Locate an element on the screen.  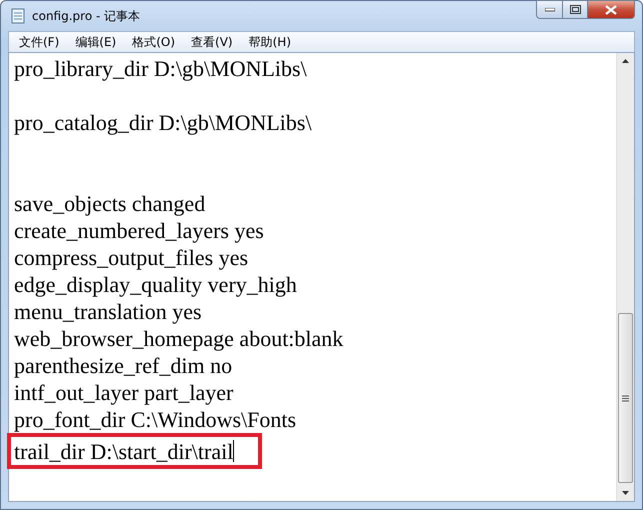
menu-item: 格式(O) is located at coordinates (154, 42).